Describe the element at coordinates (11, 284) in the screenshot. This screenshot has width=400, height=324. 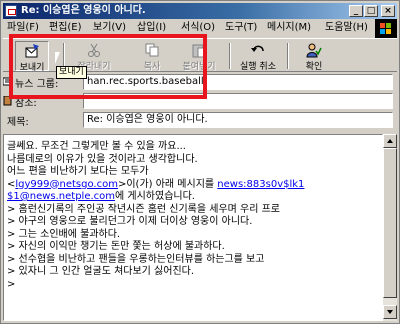
I see `quoted-line: >` at that location.